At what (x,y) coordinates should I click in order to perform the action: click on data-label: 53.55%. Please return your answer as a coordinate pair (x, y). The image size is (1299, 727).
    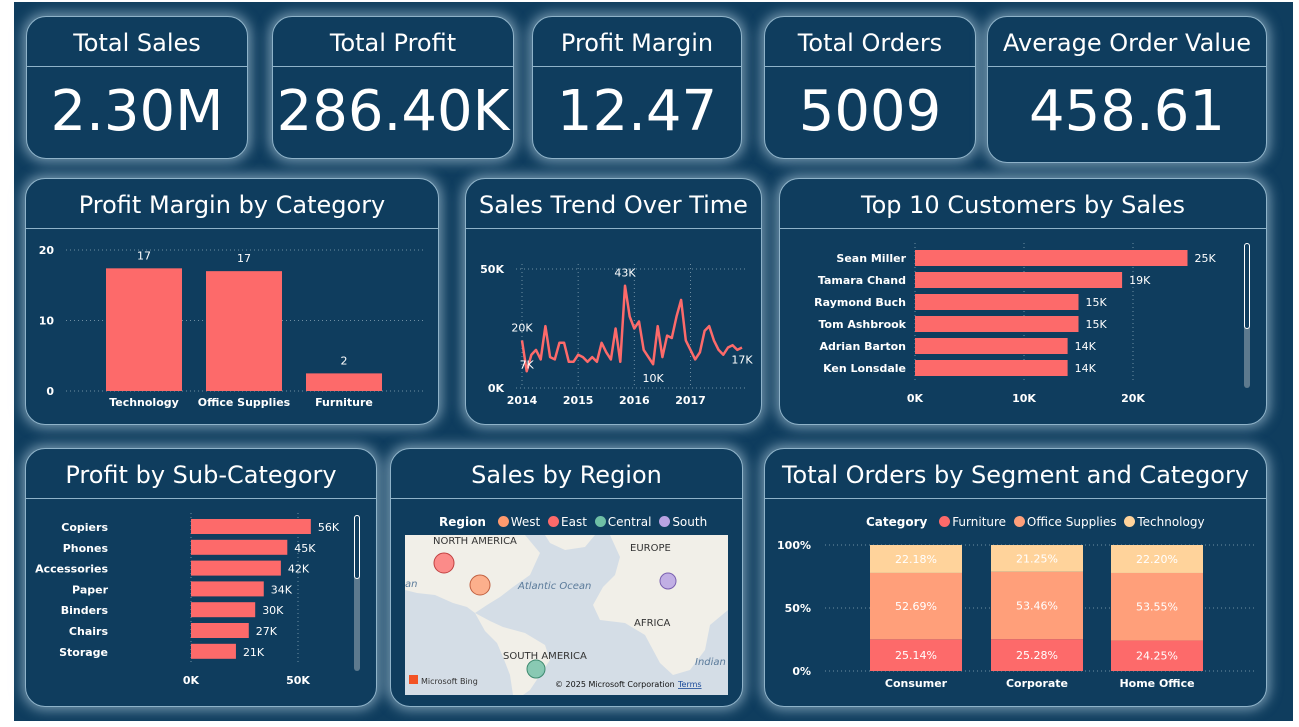
    Looking at the image, I should click on (1157, 607).